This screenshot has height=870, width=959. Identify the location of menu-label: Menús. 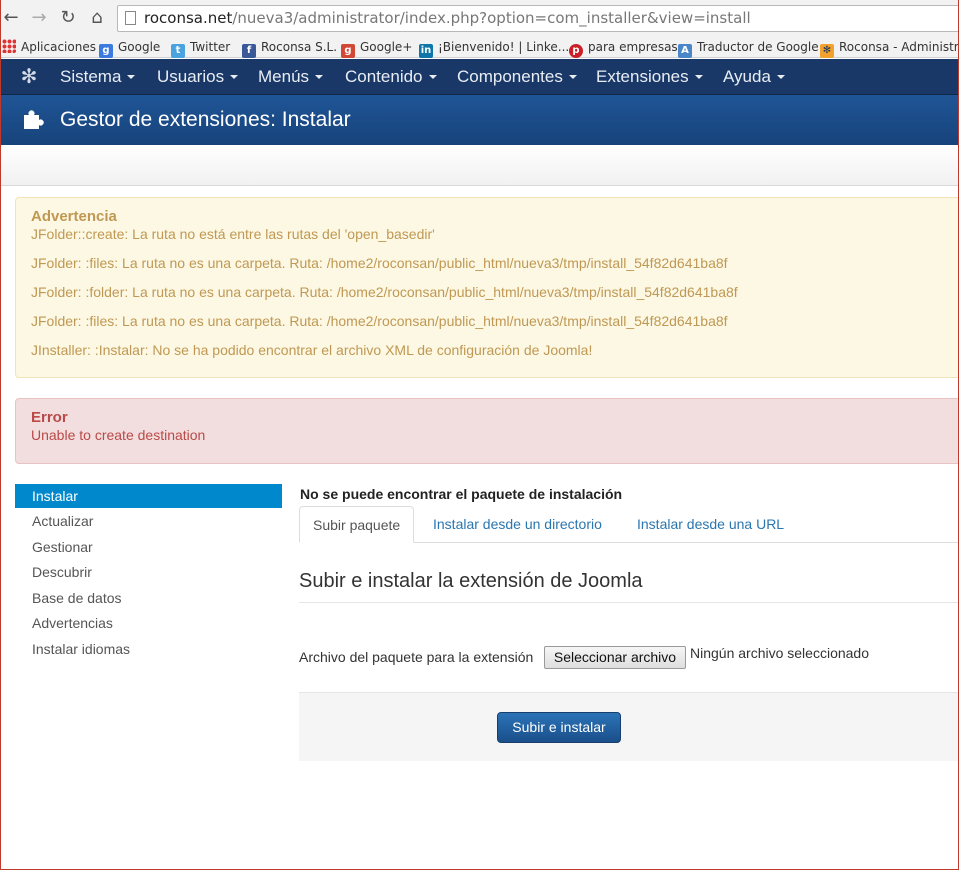
(284, 76).